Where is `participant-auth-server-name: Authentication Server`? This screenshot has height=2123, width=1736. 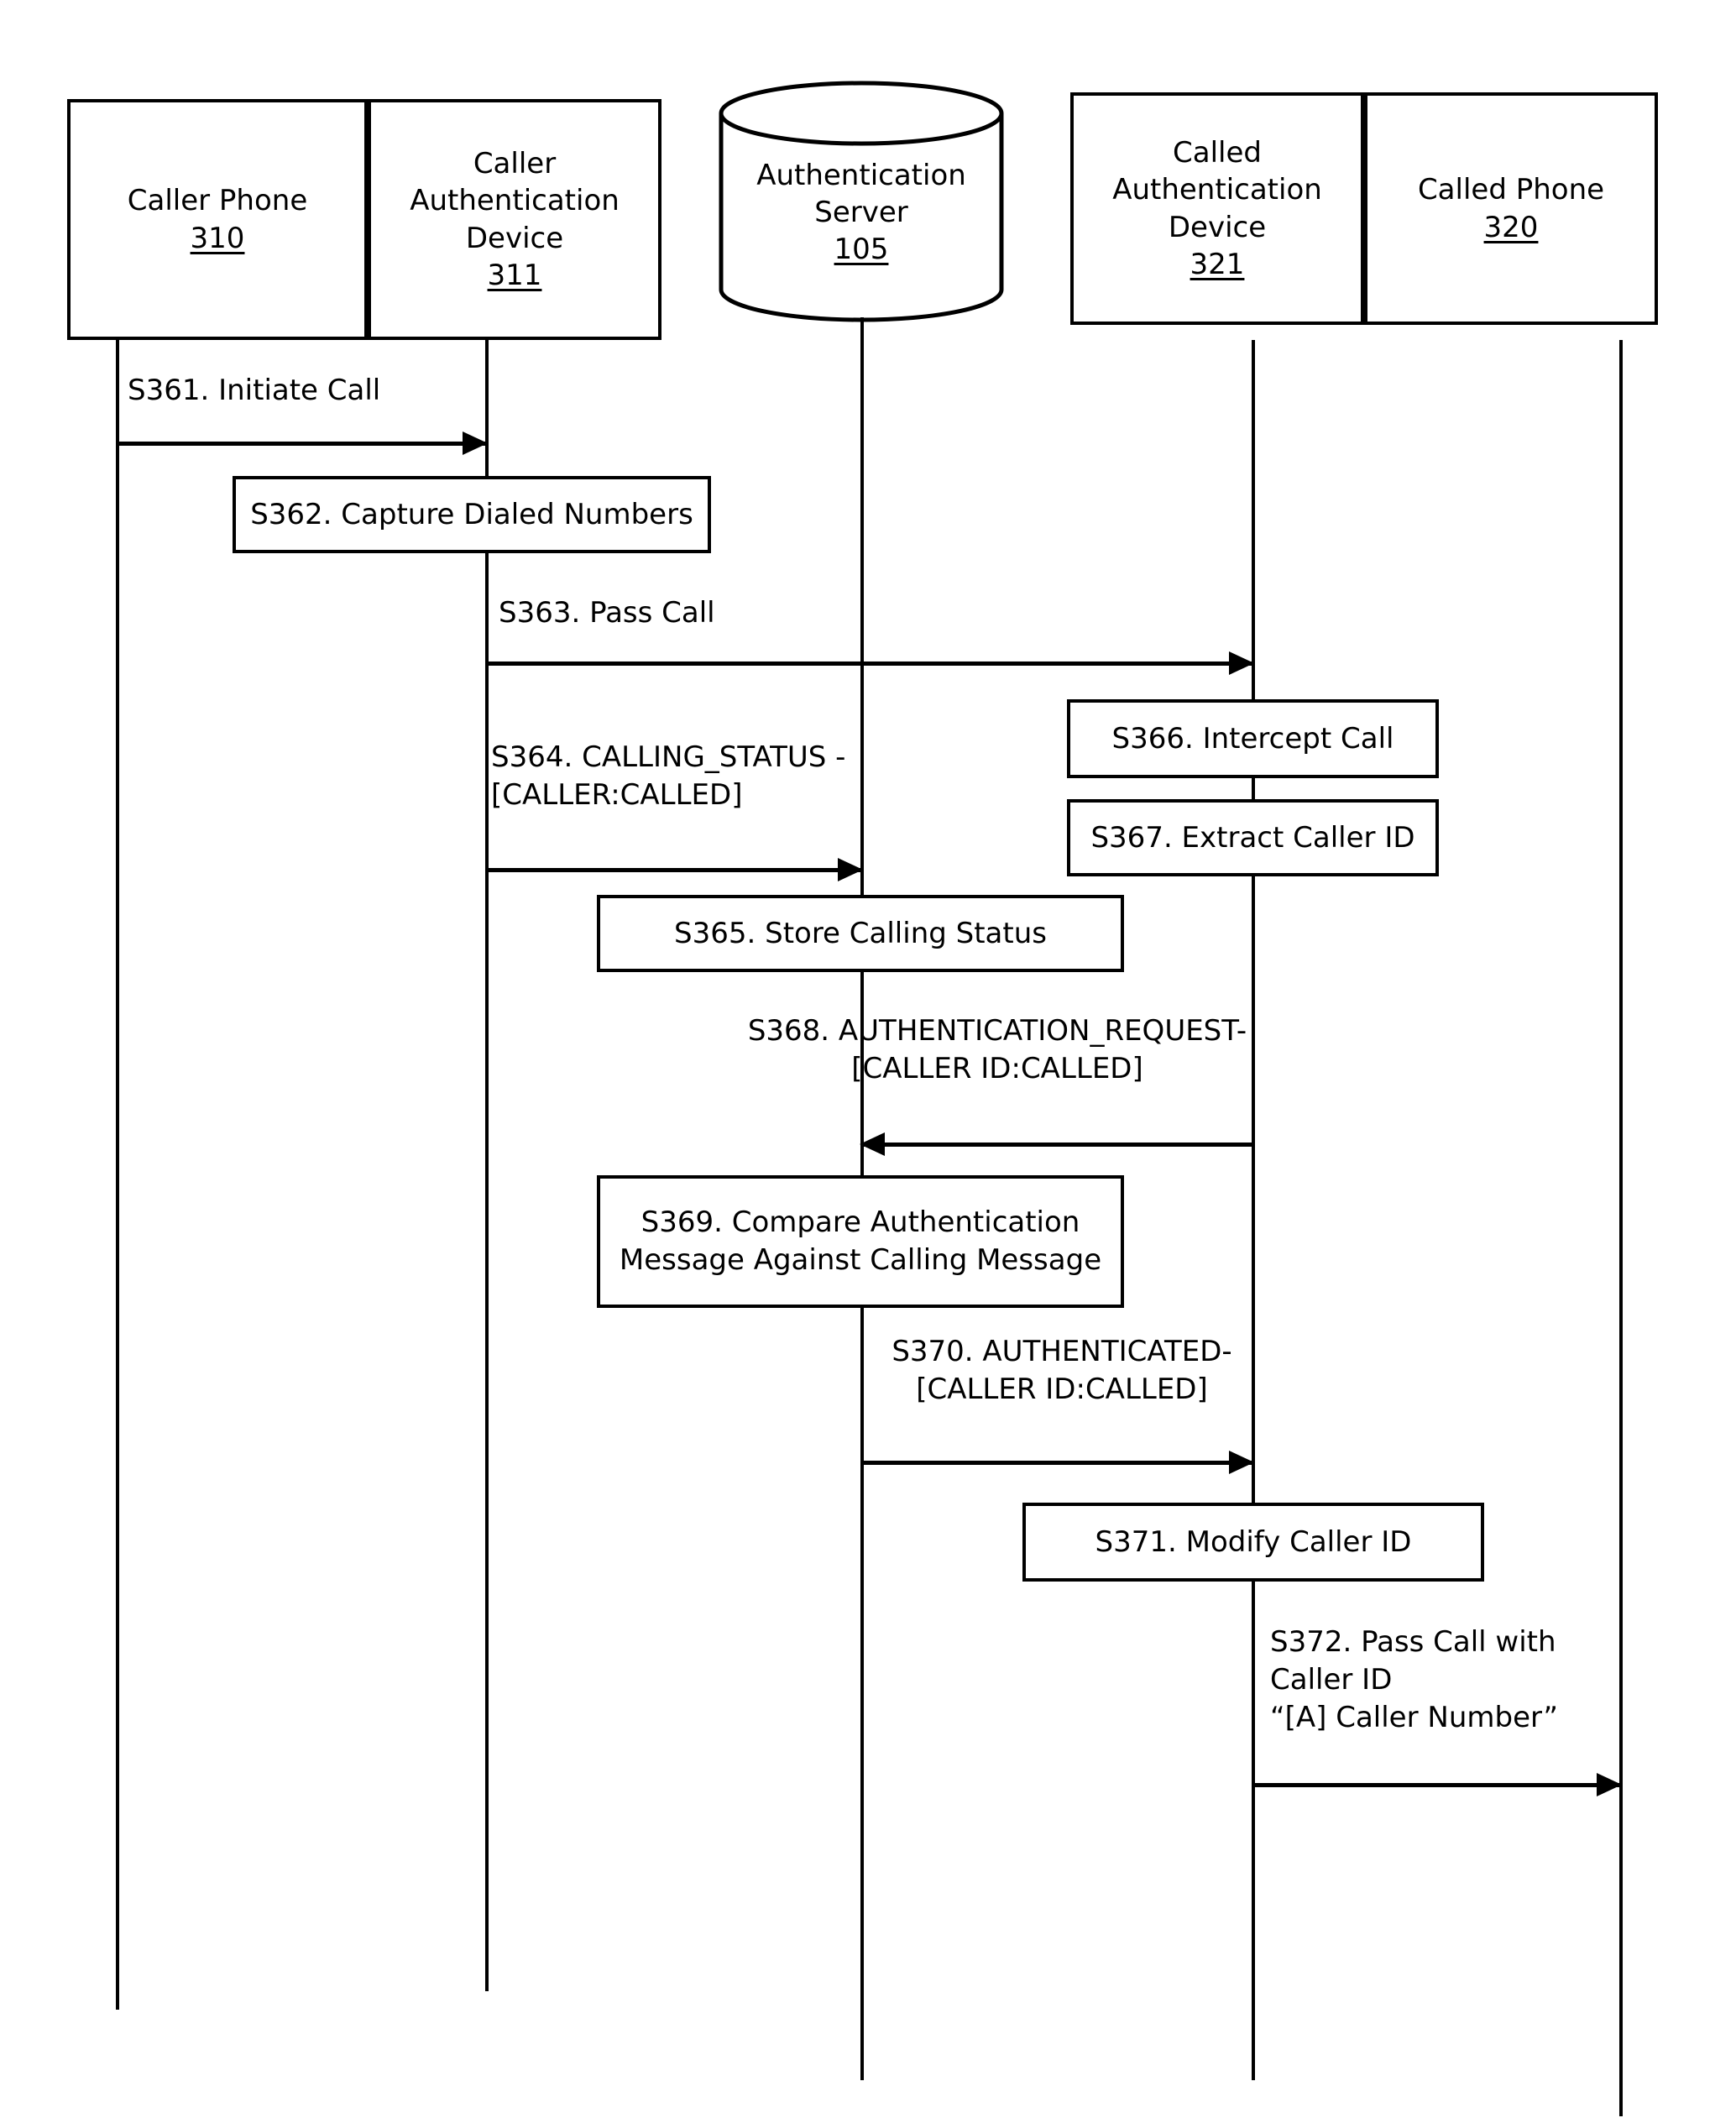 participant-auth-server-name: Authentication Server is located at coordinates (861, 194).